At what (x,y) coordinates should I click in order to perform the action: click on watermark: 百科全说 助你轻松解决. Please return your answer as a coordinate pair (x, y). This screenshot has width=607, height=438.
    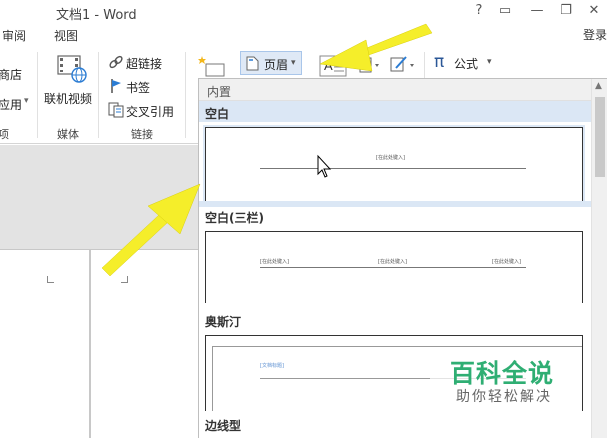
    Looking at the image, I should click on (505, 380).